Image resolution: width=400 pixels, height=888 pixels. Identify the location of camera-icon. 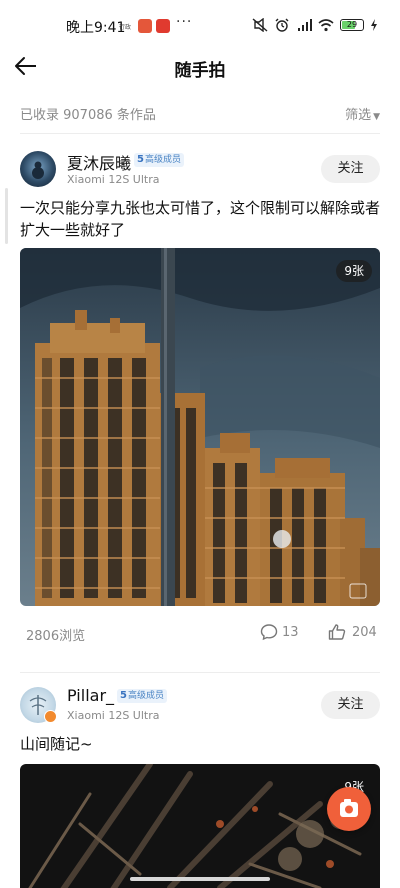
(349, 808).